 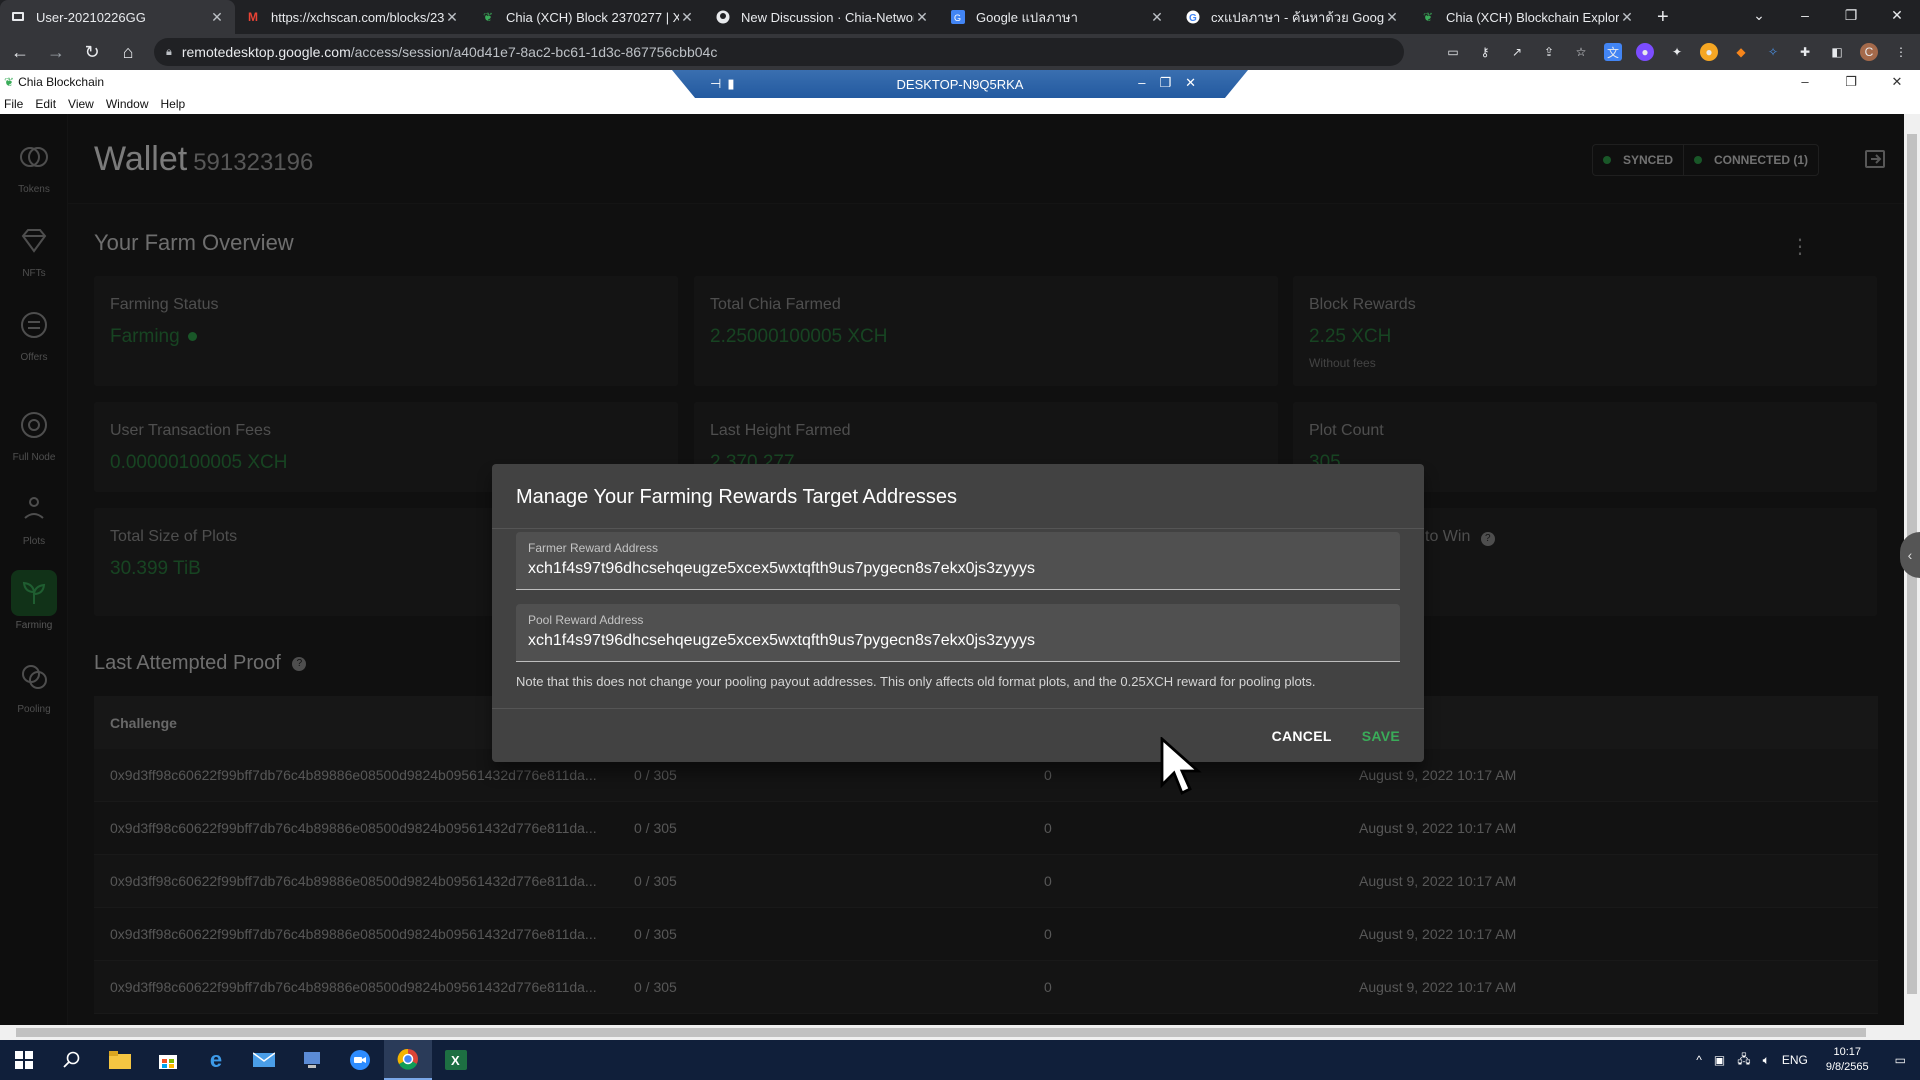 What do you see at coordinates (1581, 52) in the screenshot?
I see `bookmark-star-icon: ☆` at bounding box center [1581, 52].